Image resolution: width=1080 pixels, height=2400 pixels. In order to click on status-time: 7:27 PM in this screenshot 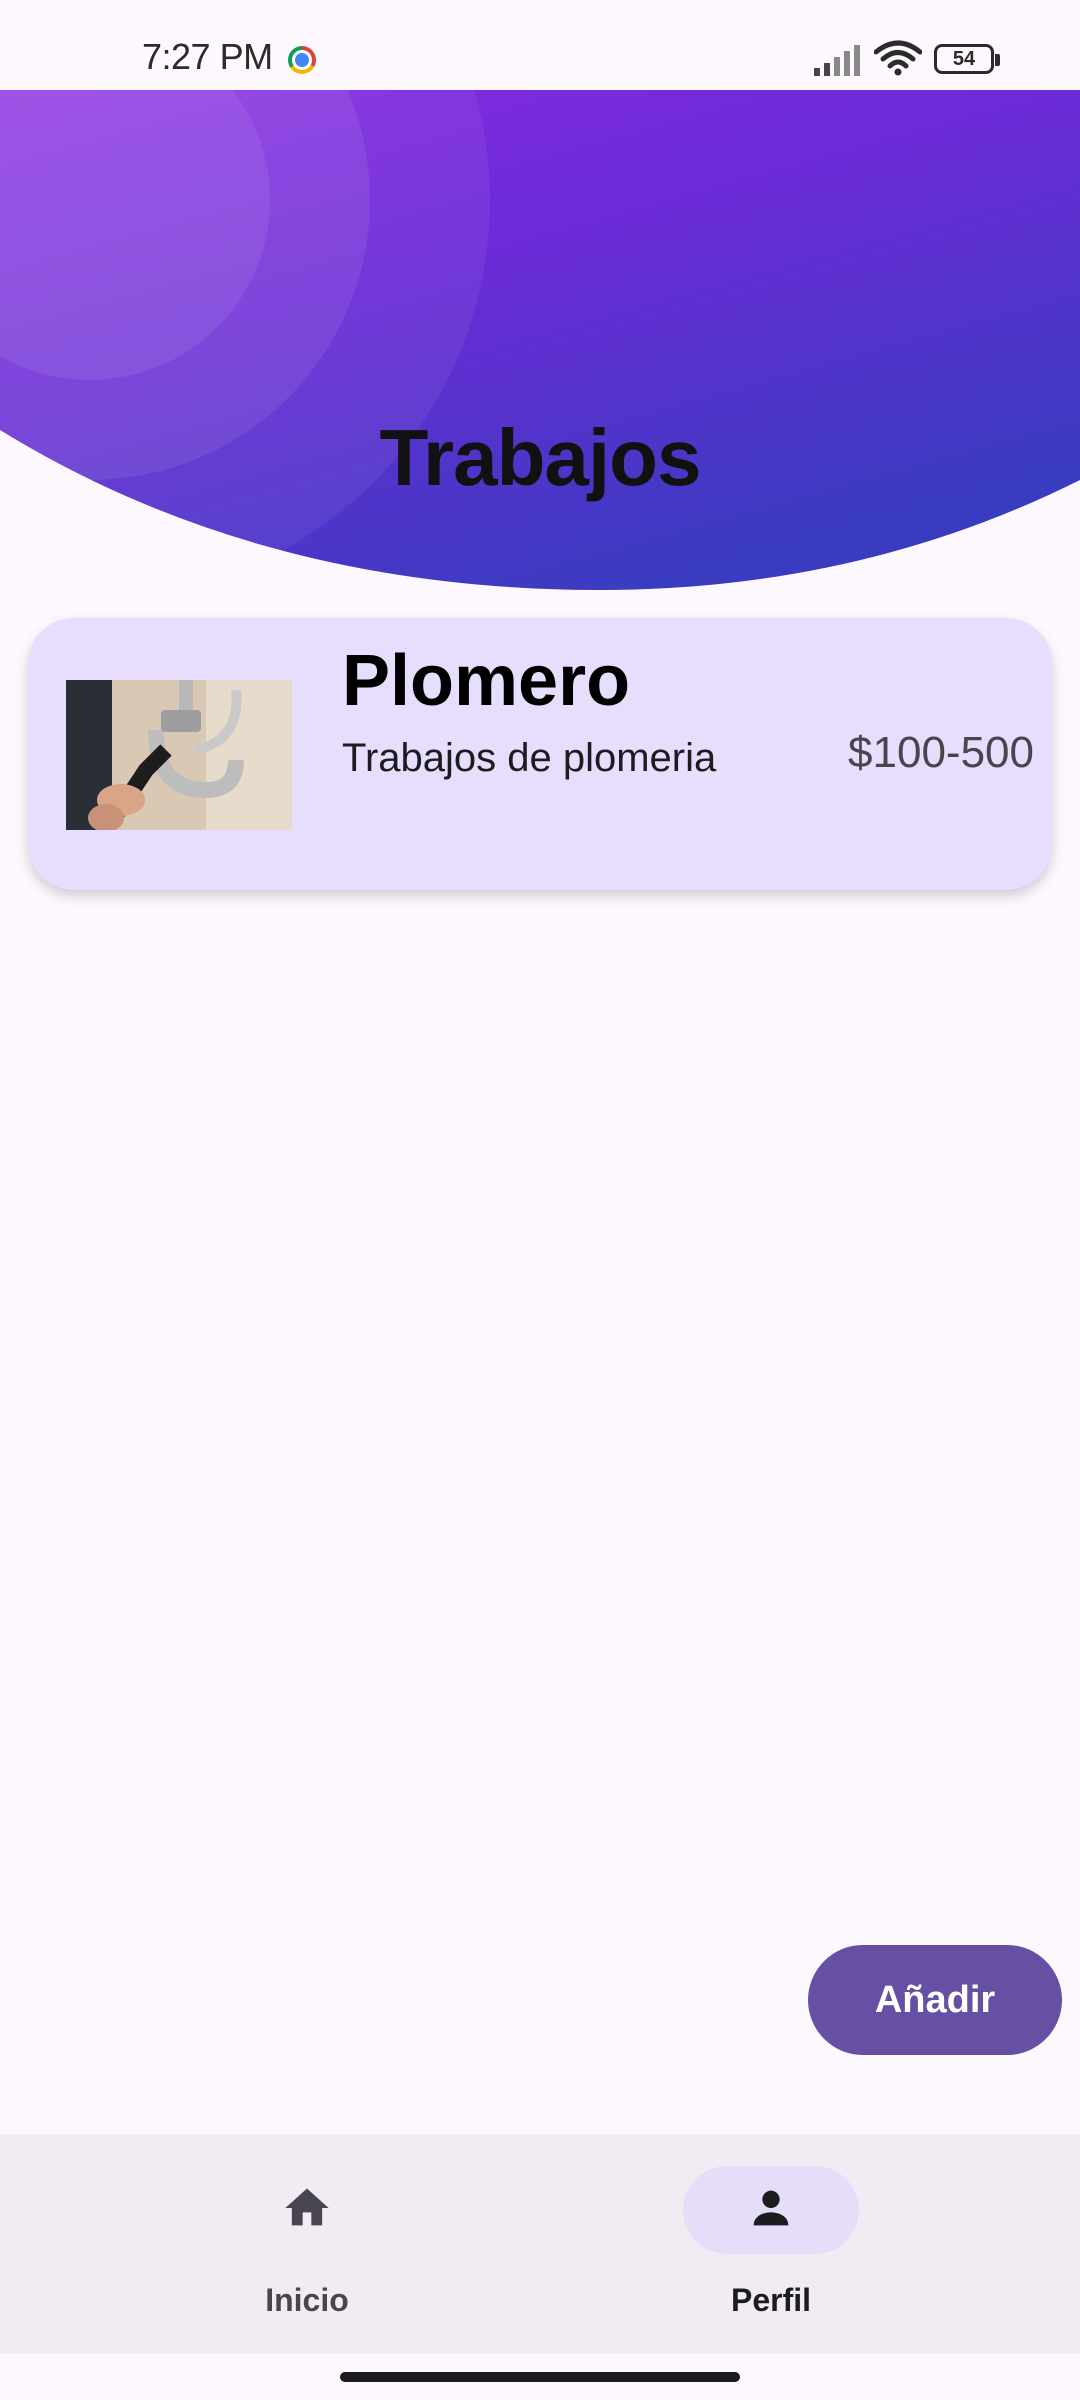, I will do `click(207, 56)`.